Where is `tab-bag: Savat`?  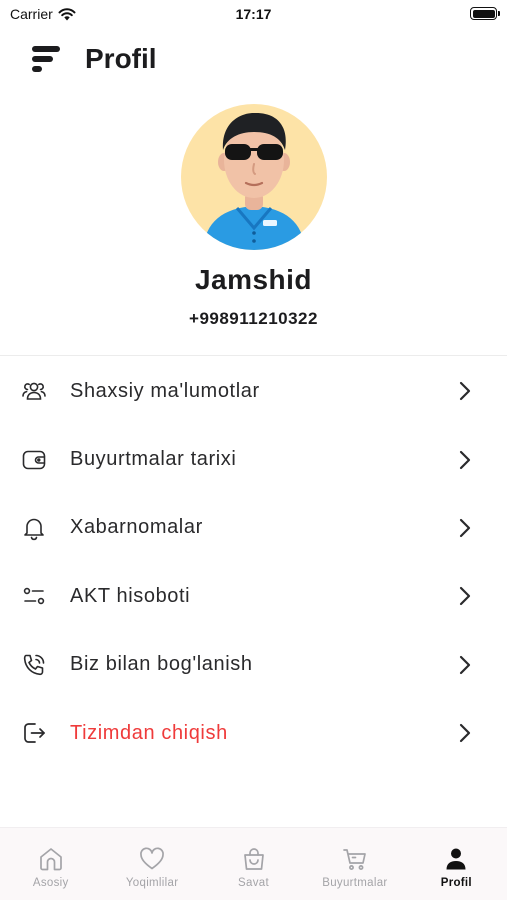
tab-bag: Savat is located at coordinates (253, 864).